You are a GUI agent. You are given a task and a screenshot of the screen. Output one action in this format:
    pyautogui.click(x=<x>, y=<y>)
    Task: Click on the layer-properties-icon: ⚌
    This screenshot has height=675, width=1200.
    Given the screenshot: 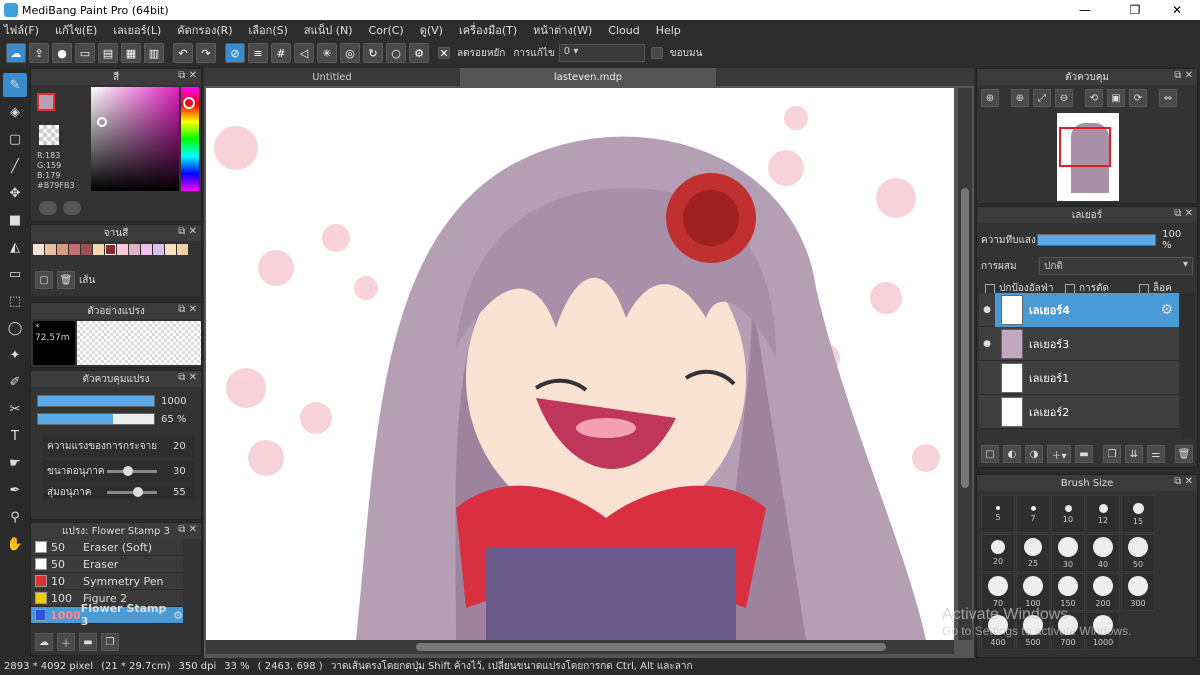 What is the action you would take?
    pyautogui.click(x=1156, y=454)
    